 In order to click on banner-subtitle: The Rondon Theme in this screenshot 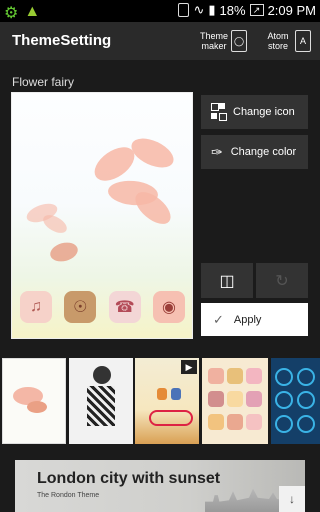, I will do `click(68, 495)`.